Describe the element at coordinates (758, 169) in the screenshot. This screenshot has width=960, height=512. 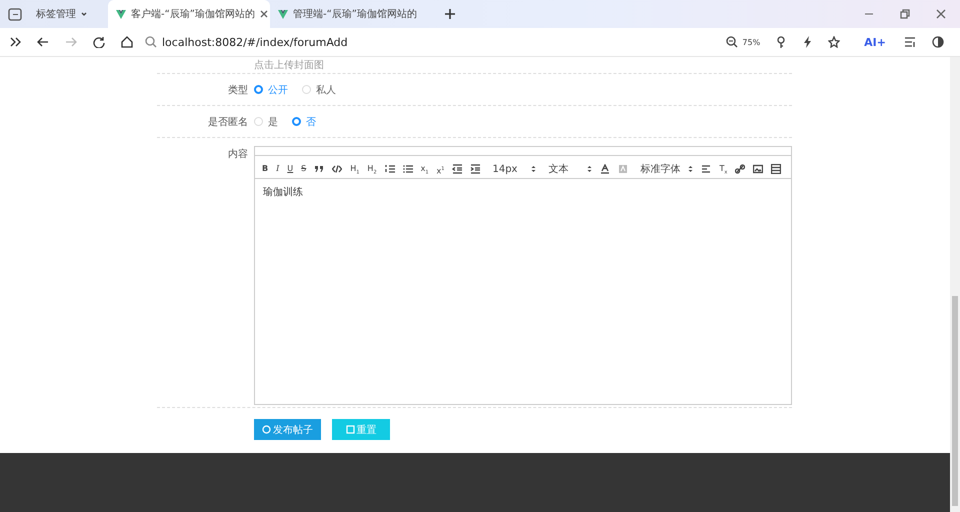
I see `image-icon` at that location.